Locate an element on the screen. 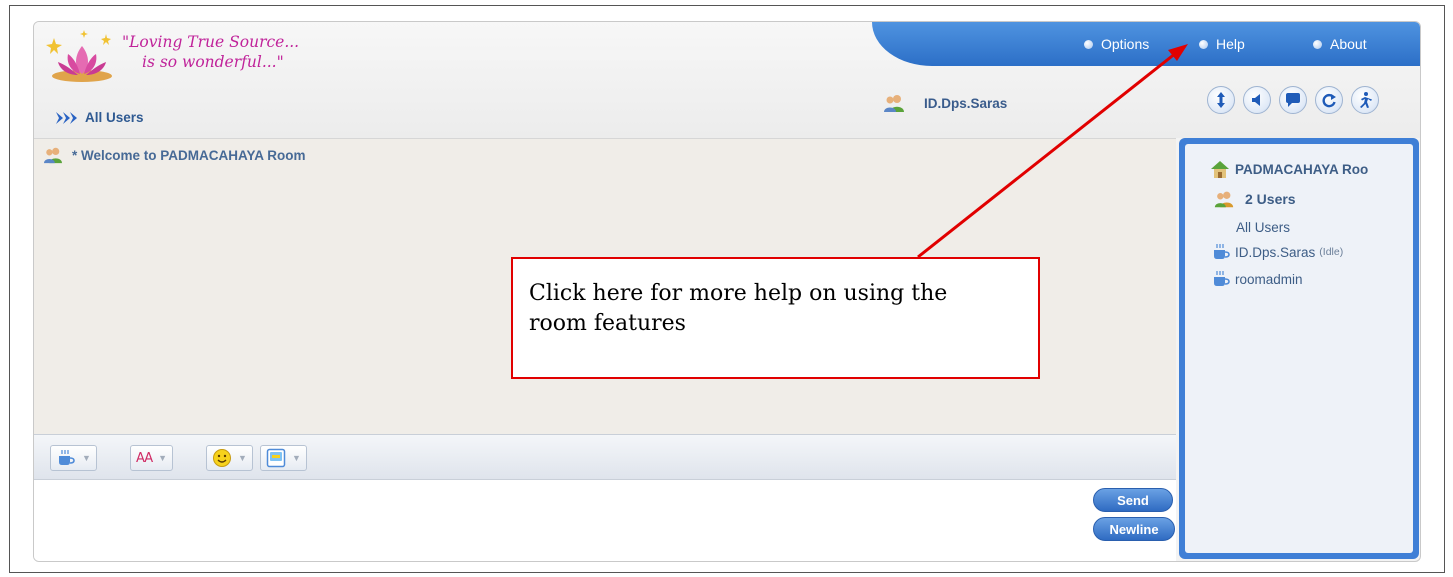  refresh-button is located at coordinates (1329, 100).